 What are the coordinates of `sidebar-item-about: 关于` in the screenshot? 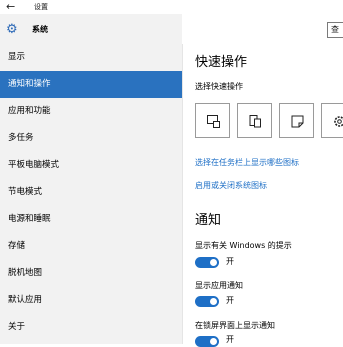 It's located at (91, 327).